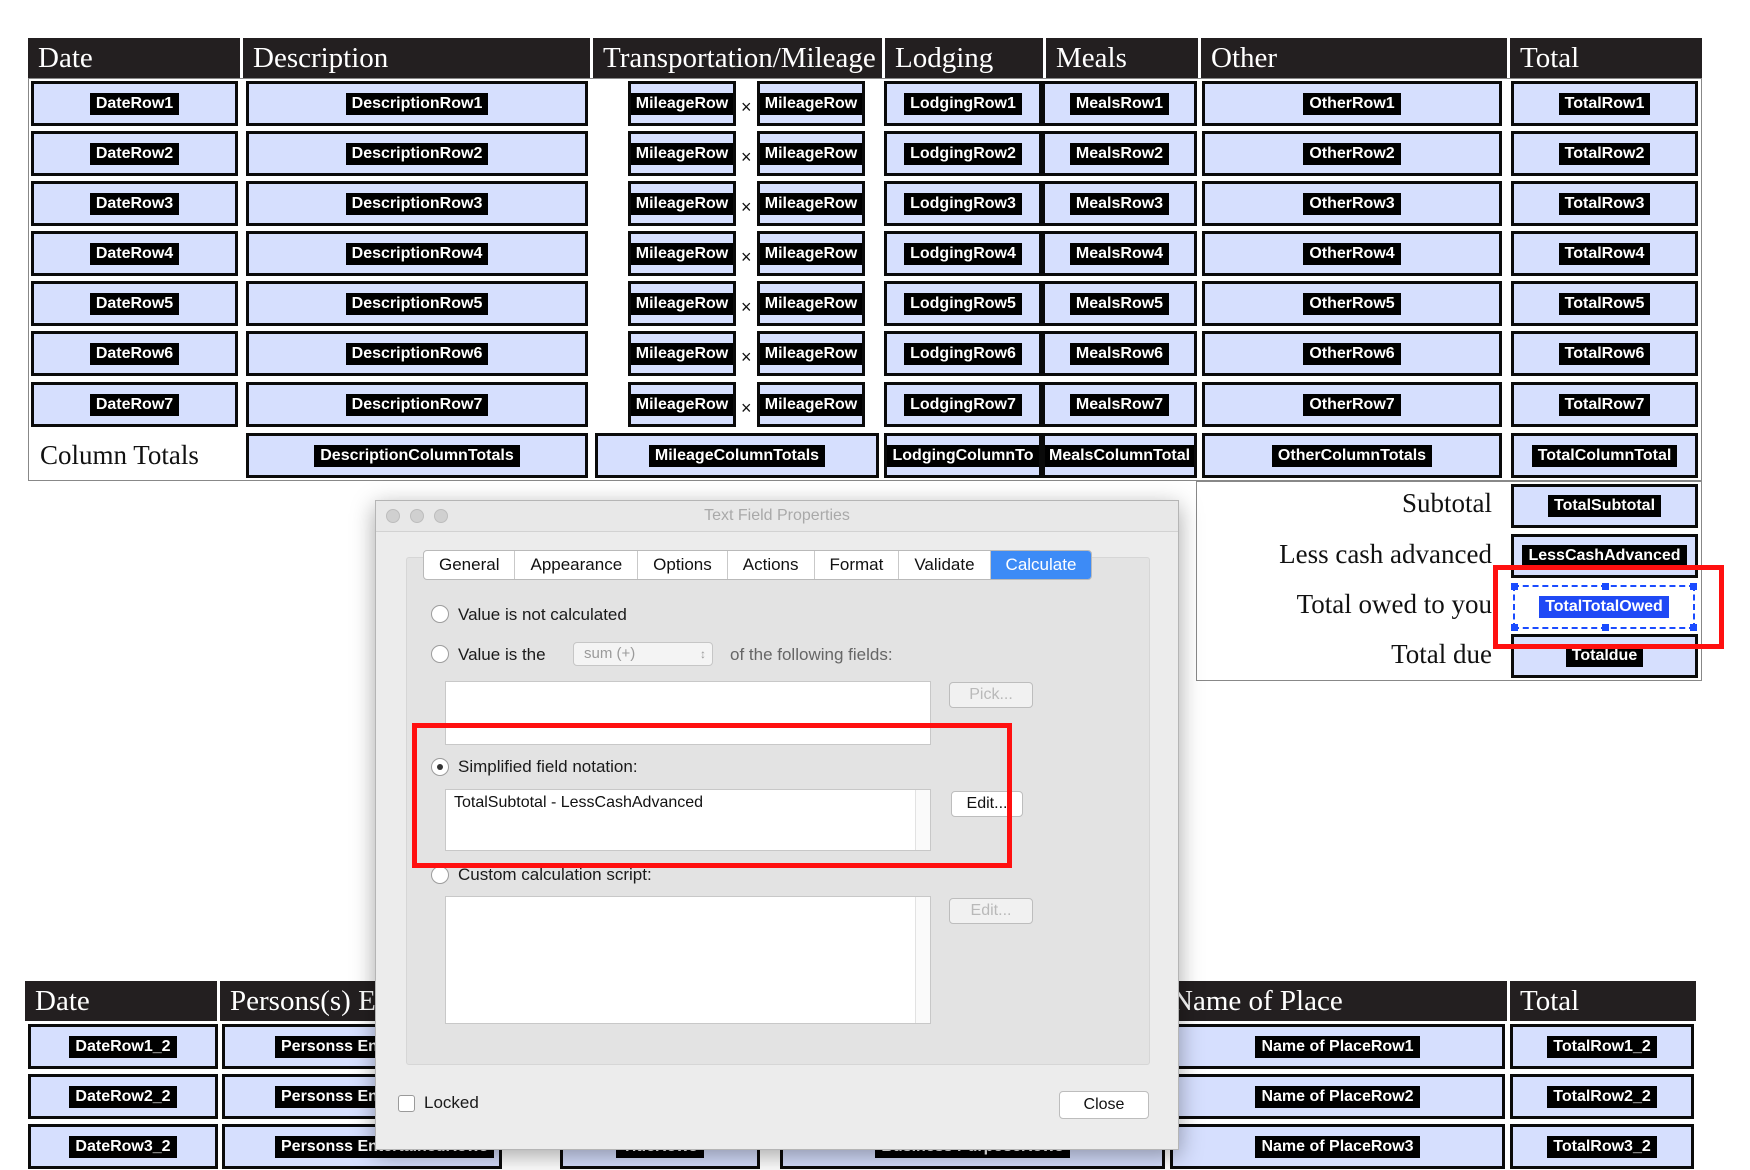 This screenshot has width=1750, height=1170. Describe the element at coordinates (737, 455) in the screenshot. I see `mileage-column-totals-field: MileageColumnTotals` at that location.